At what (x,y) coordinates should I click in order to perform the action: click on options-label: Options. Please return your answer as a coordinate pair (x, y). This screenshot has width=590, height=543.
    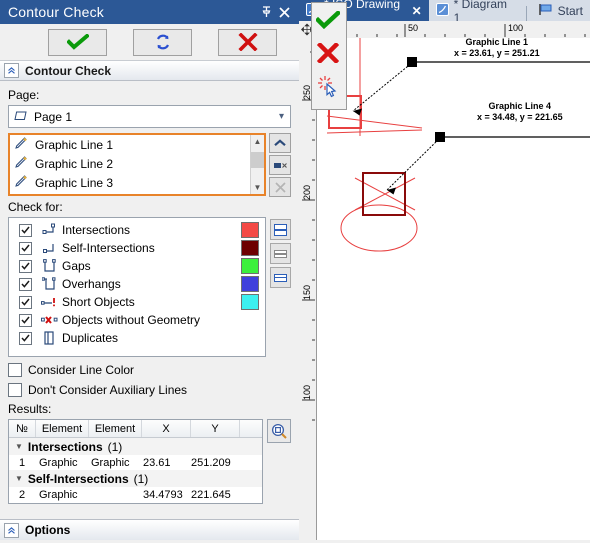
    Looking at the image, I should click on (48, 530).